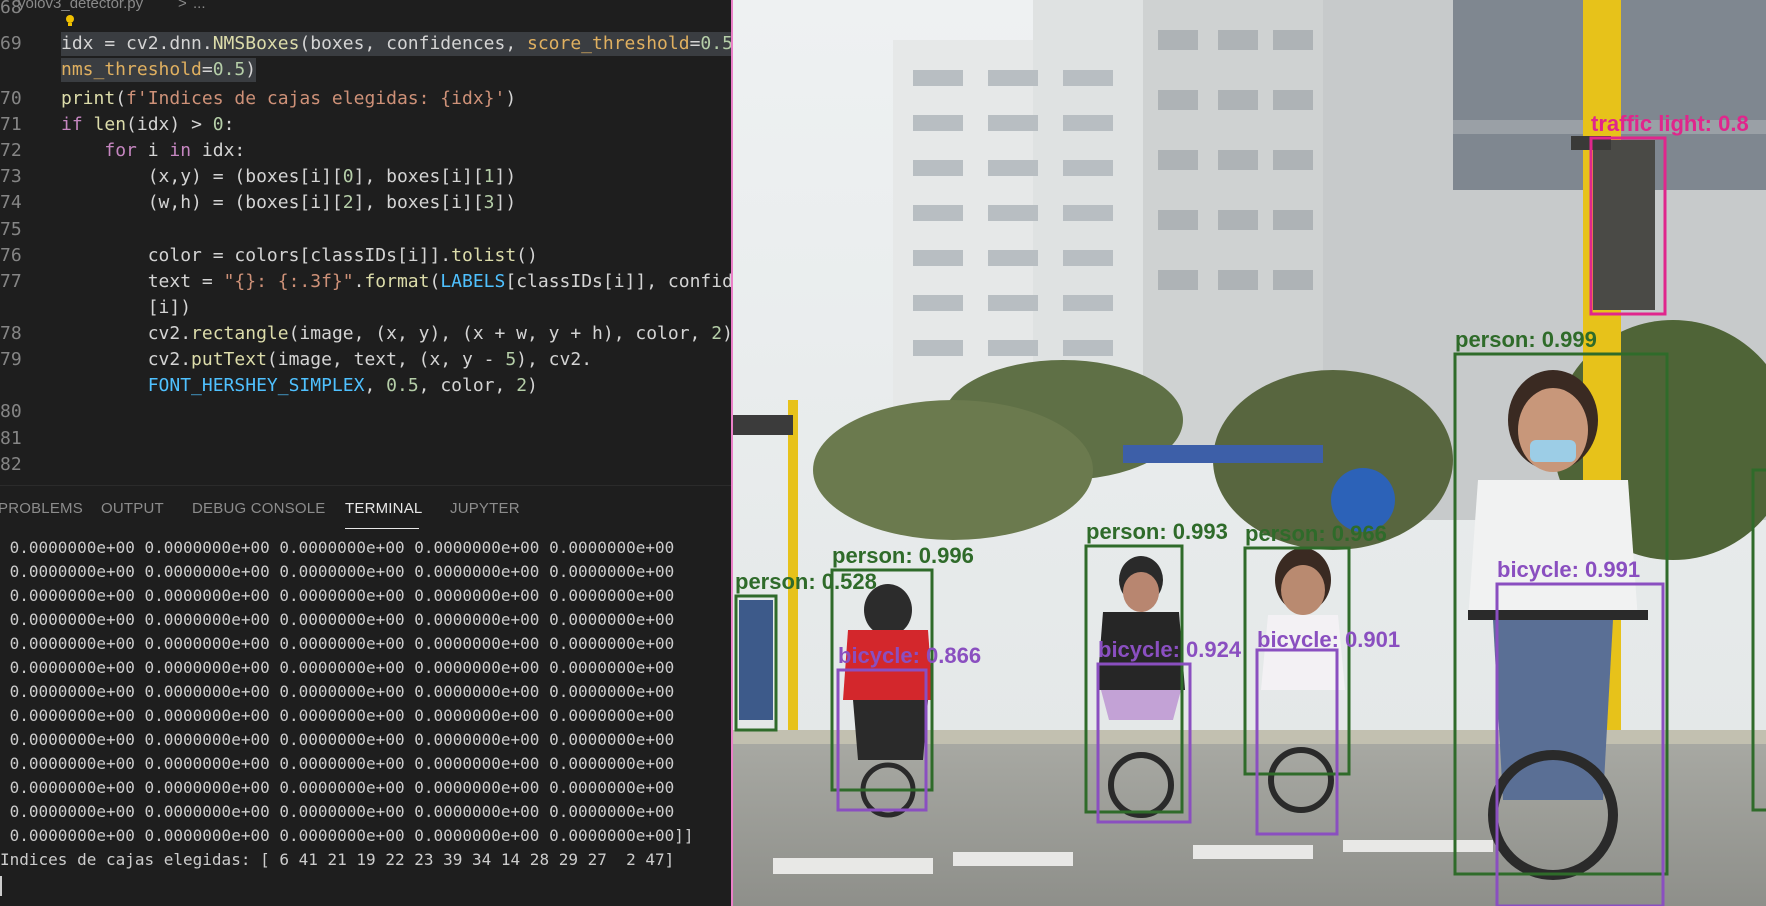  I want to click on line-number: 77, so click(11, 281).